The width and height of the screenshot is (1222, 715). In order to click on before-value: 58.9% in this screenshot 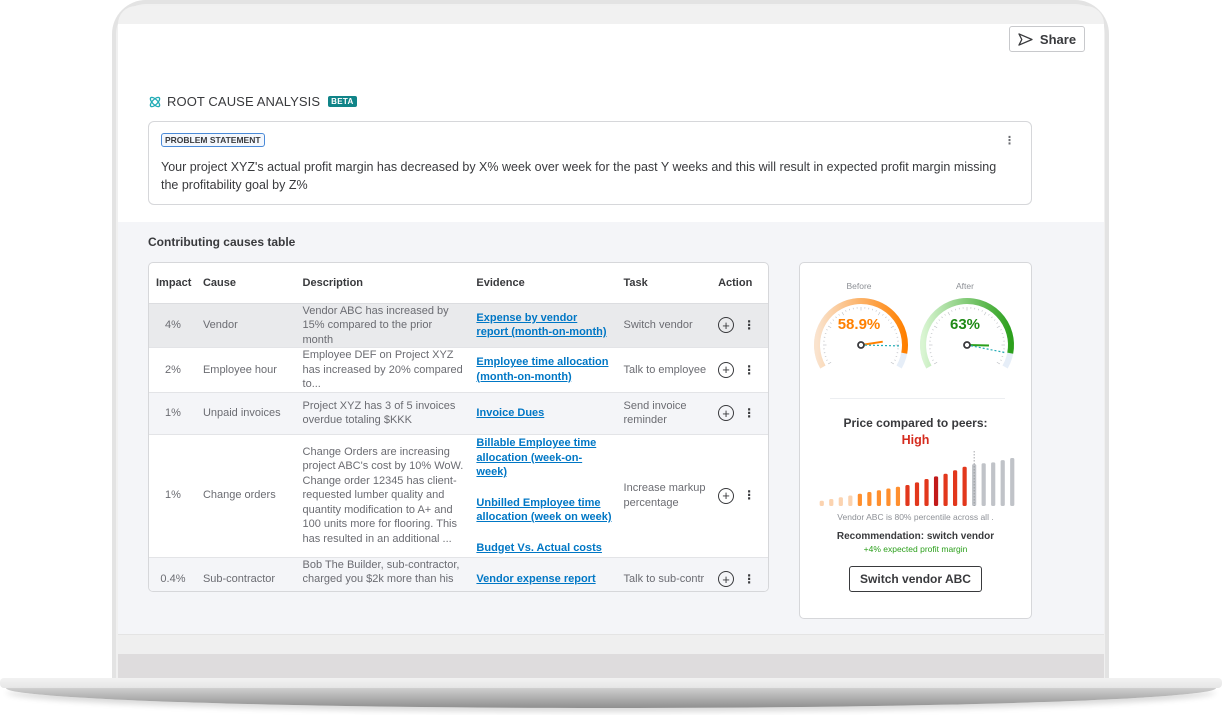, I will do `click(859, 324)`.